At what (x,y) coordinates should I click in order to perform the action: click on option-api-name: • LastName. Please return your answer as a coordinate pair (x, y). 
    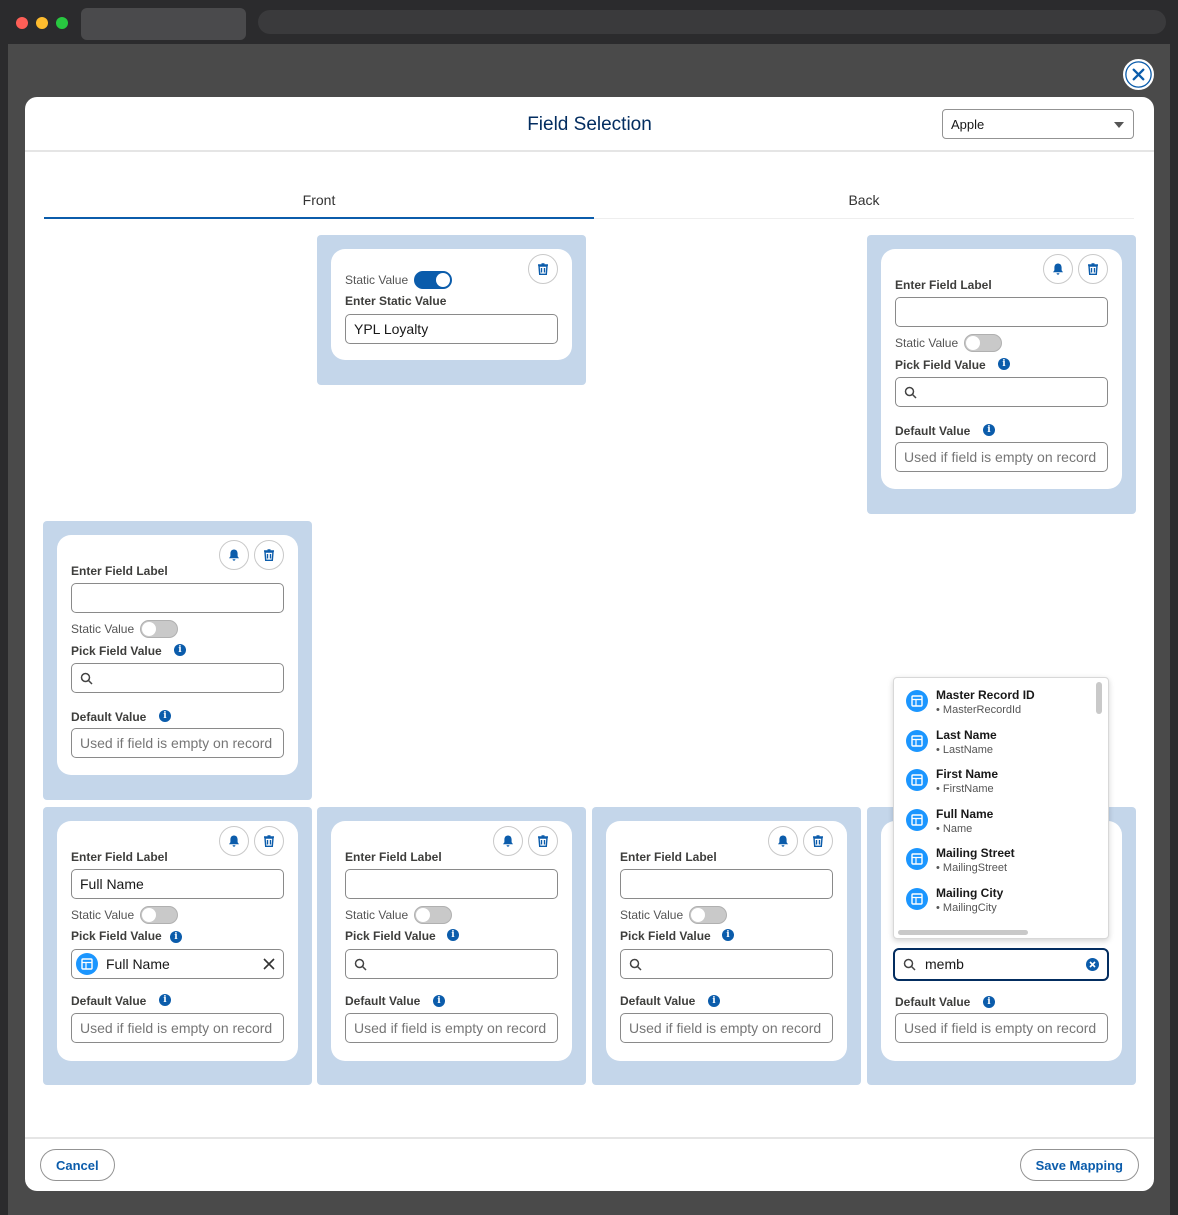
    Looking at the image, I should click on (965, 750).